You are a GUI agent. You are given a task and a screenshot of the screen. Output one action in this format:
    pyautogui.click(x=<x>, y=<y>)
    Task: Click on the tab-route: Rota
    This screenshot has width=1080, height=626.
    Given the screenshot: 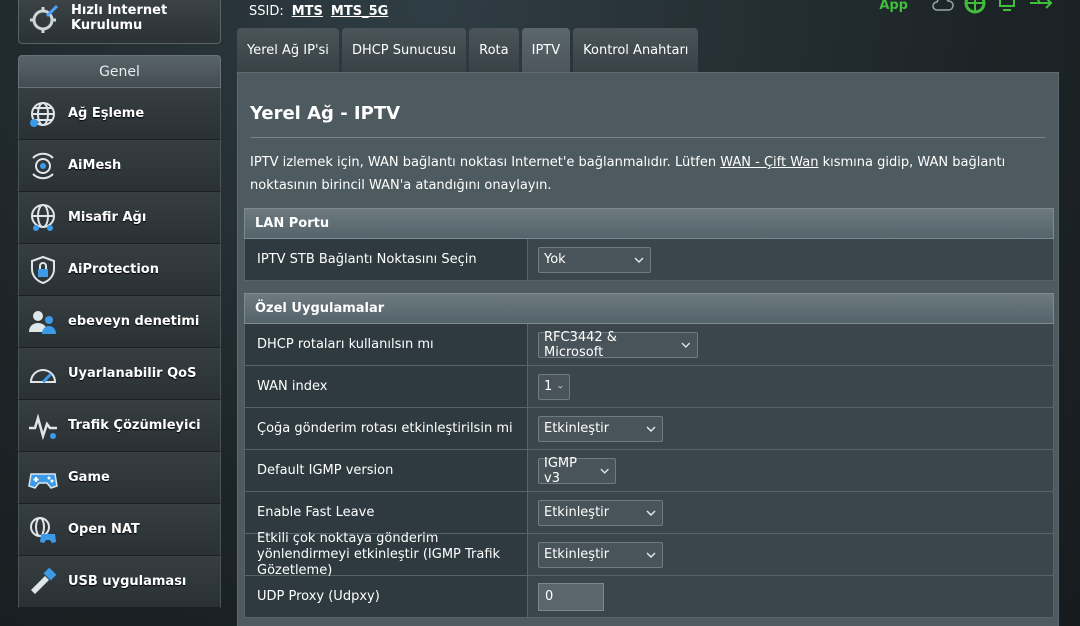 What is the action you would take?
    pyautogui.click(x=494, y=50)
    